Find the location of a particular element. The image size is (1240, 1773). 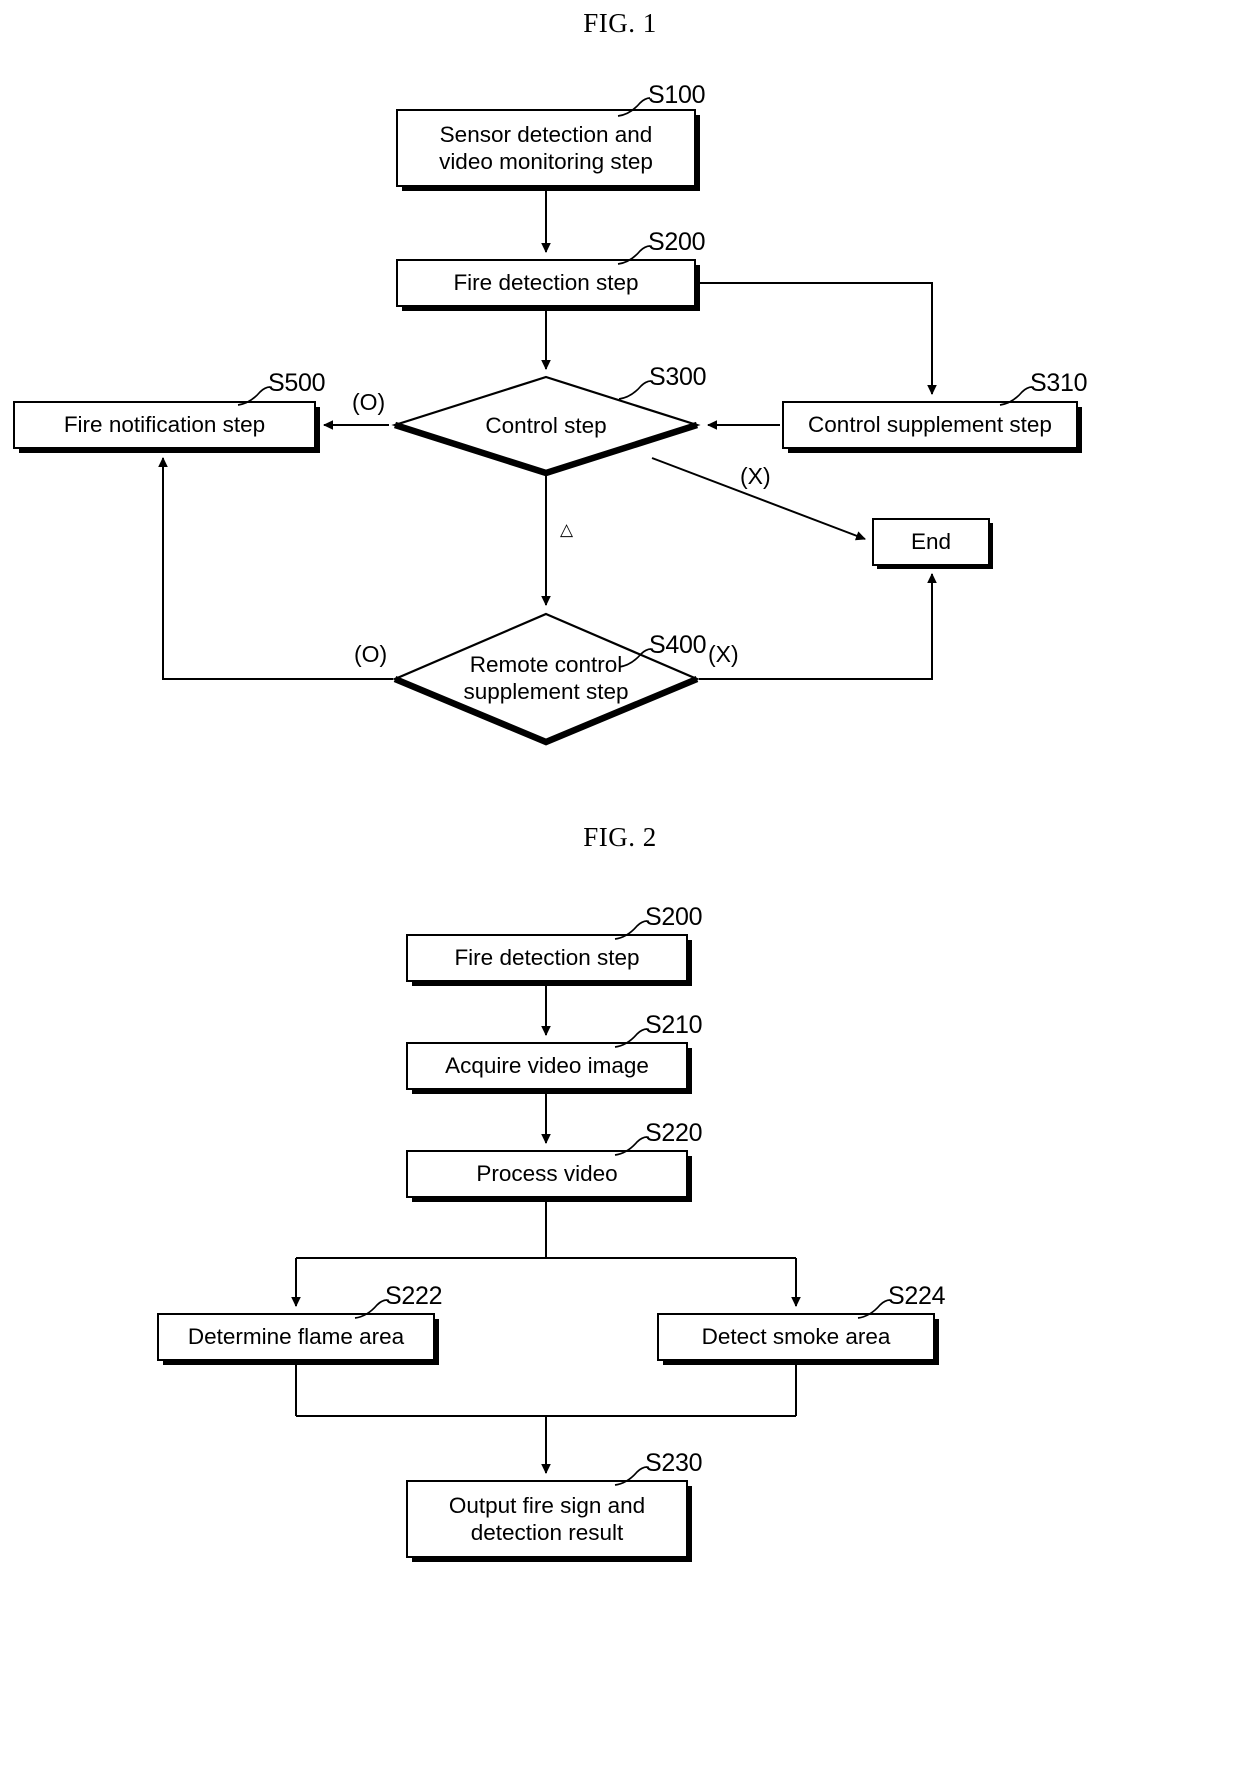

node-label: End is located at coordinates (931, 542).